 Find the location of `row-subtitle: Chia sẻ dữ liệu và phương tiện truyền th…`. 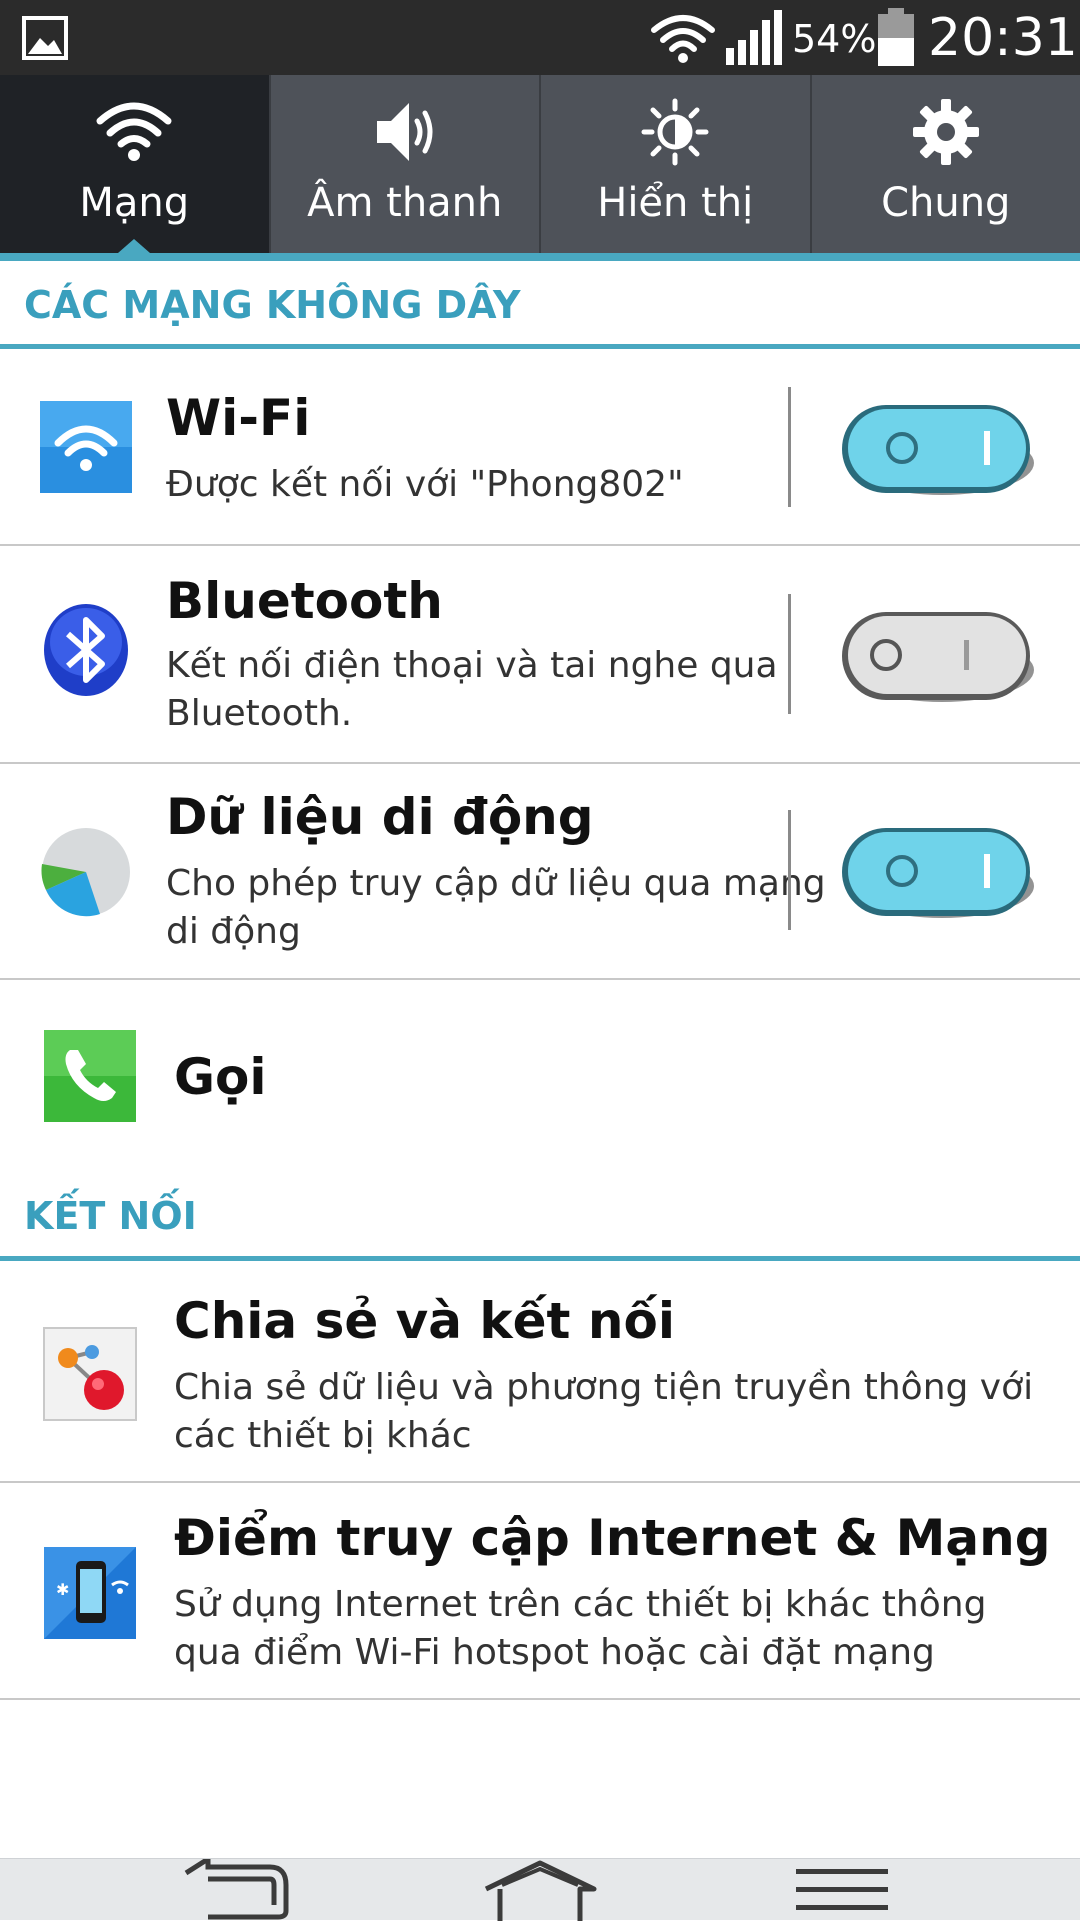

row-subtitle: Chia sẻ dữ liệu và phương tiện truyền th… is located at coordinates (607, 1412).